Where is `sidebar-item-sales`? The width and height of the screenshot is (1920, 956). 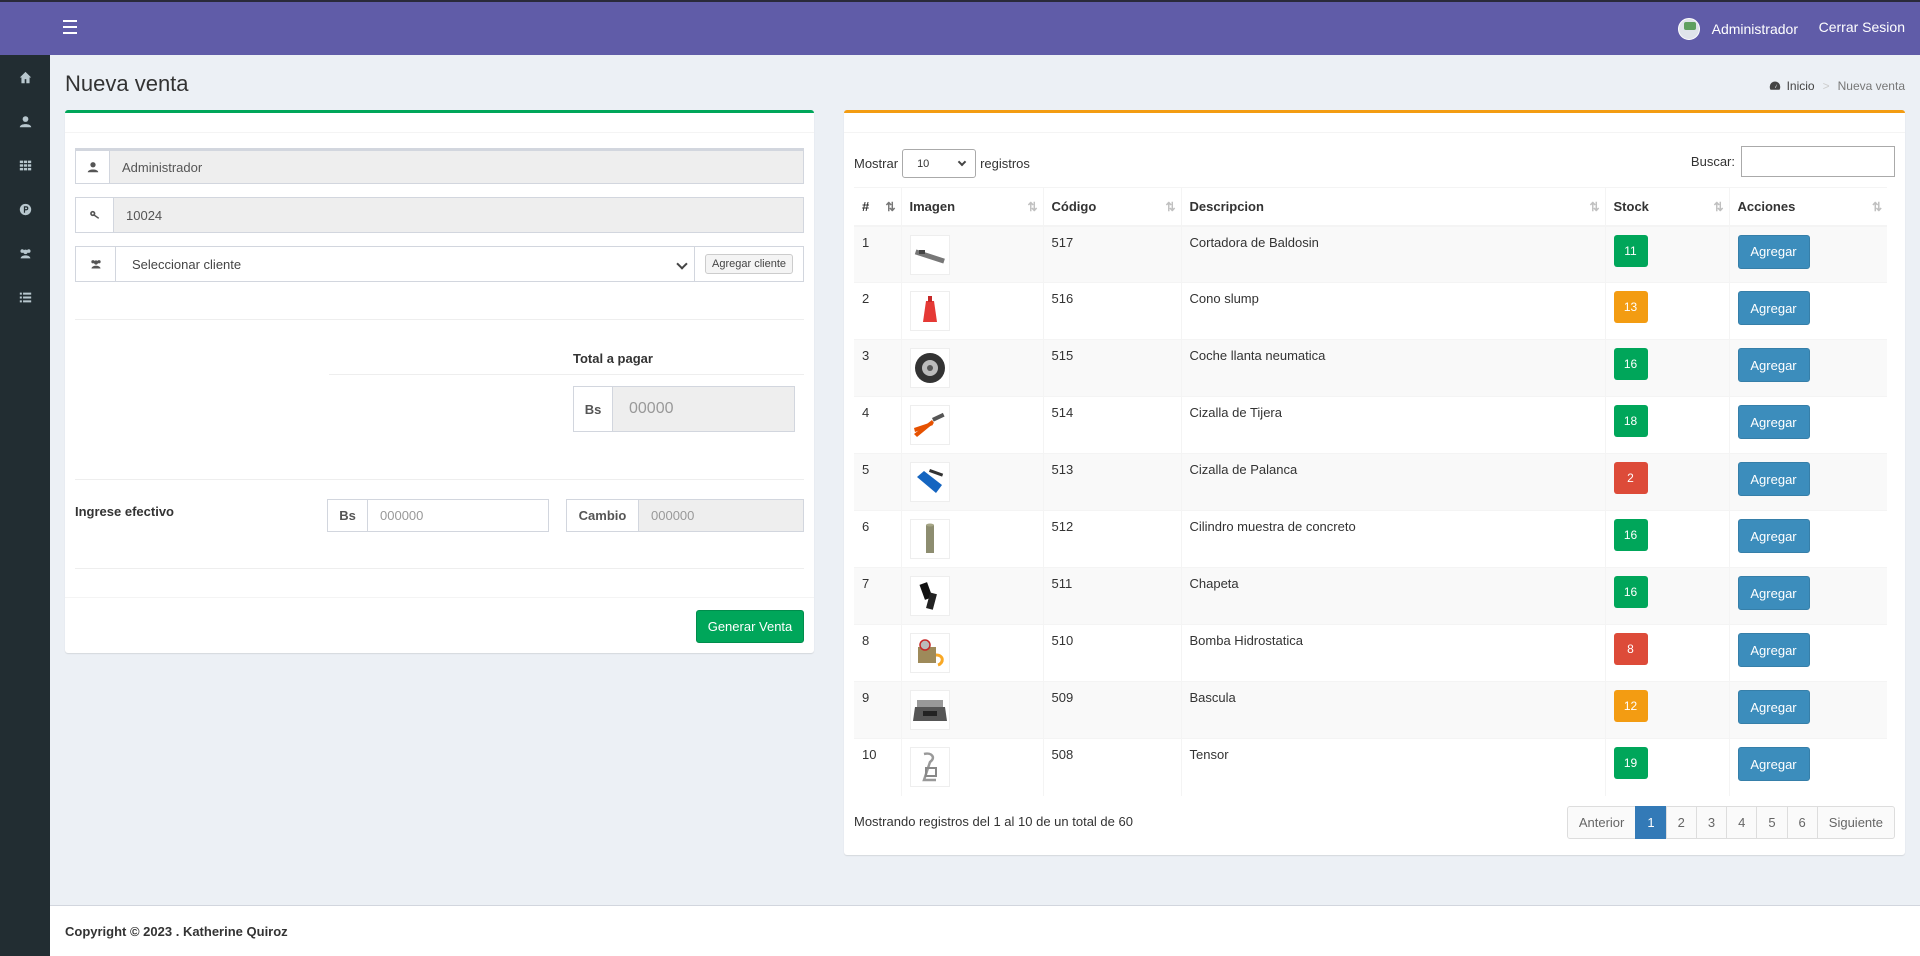
sidebar-item-sales is located at coordinates (25, 297).